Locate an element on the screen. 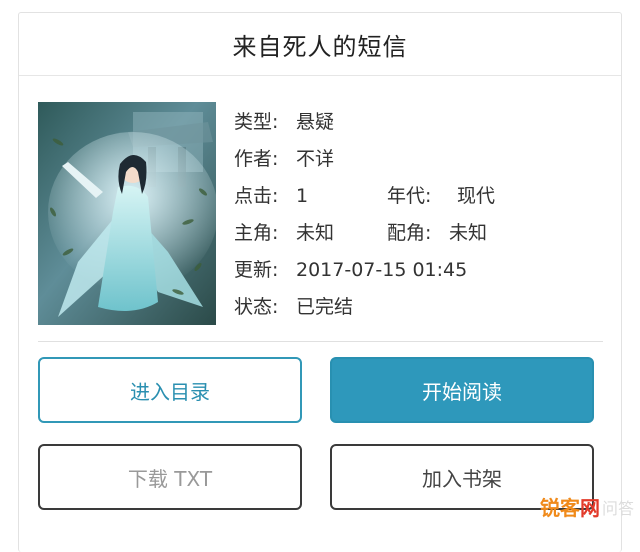 Image resolution: width=640 pixels, height=552 pixels. info-row-roles: 主角: 未知 配角: 未知 is located at coordinates (360, 233).